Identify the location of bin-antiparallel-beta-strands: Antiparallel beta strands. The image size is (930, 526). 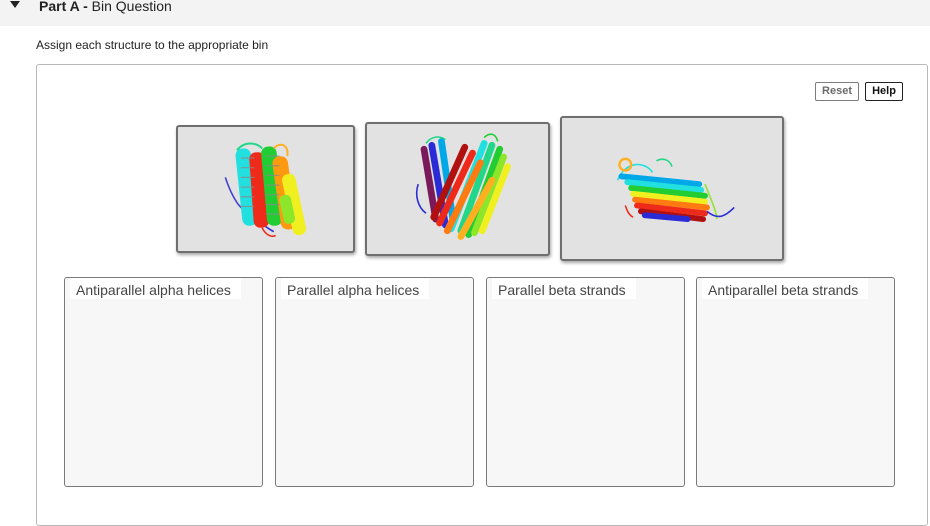
(795, 382).